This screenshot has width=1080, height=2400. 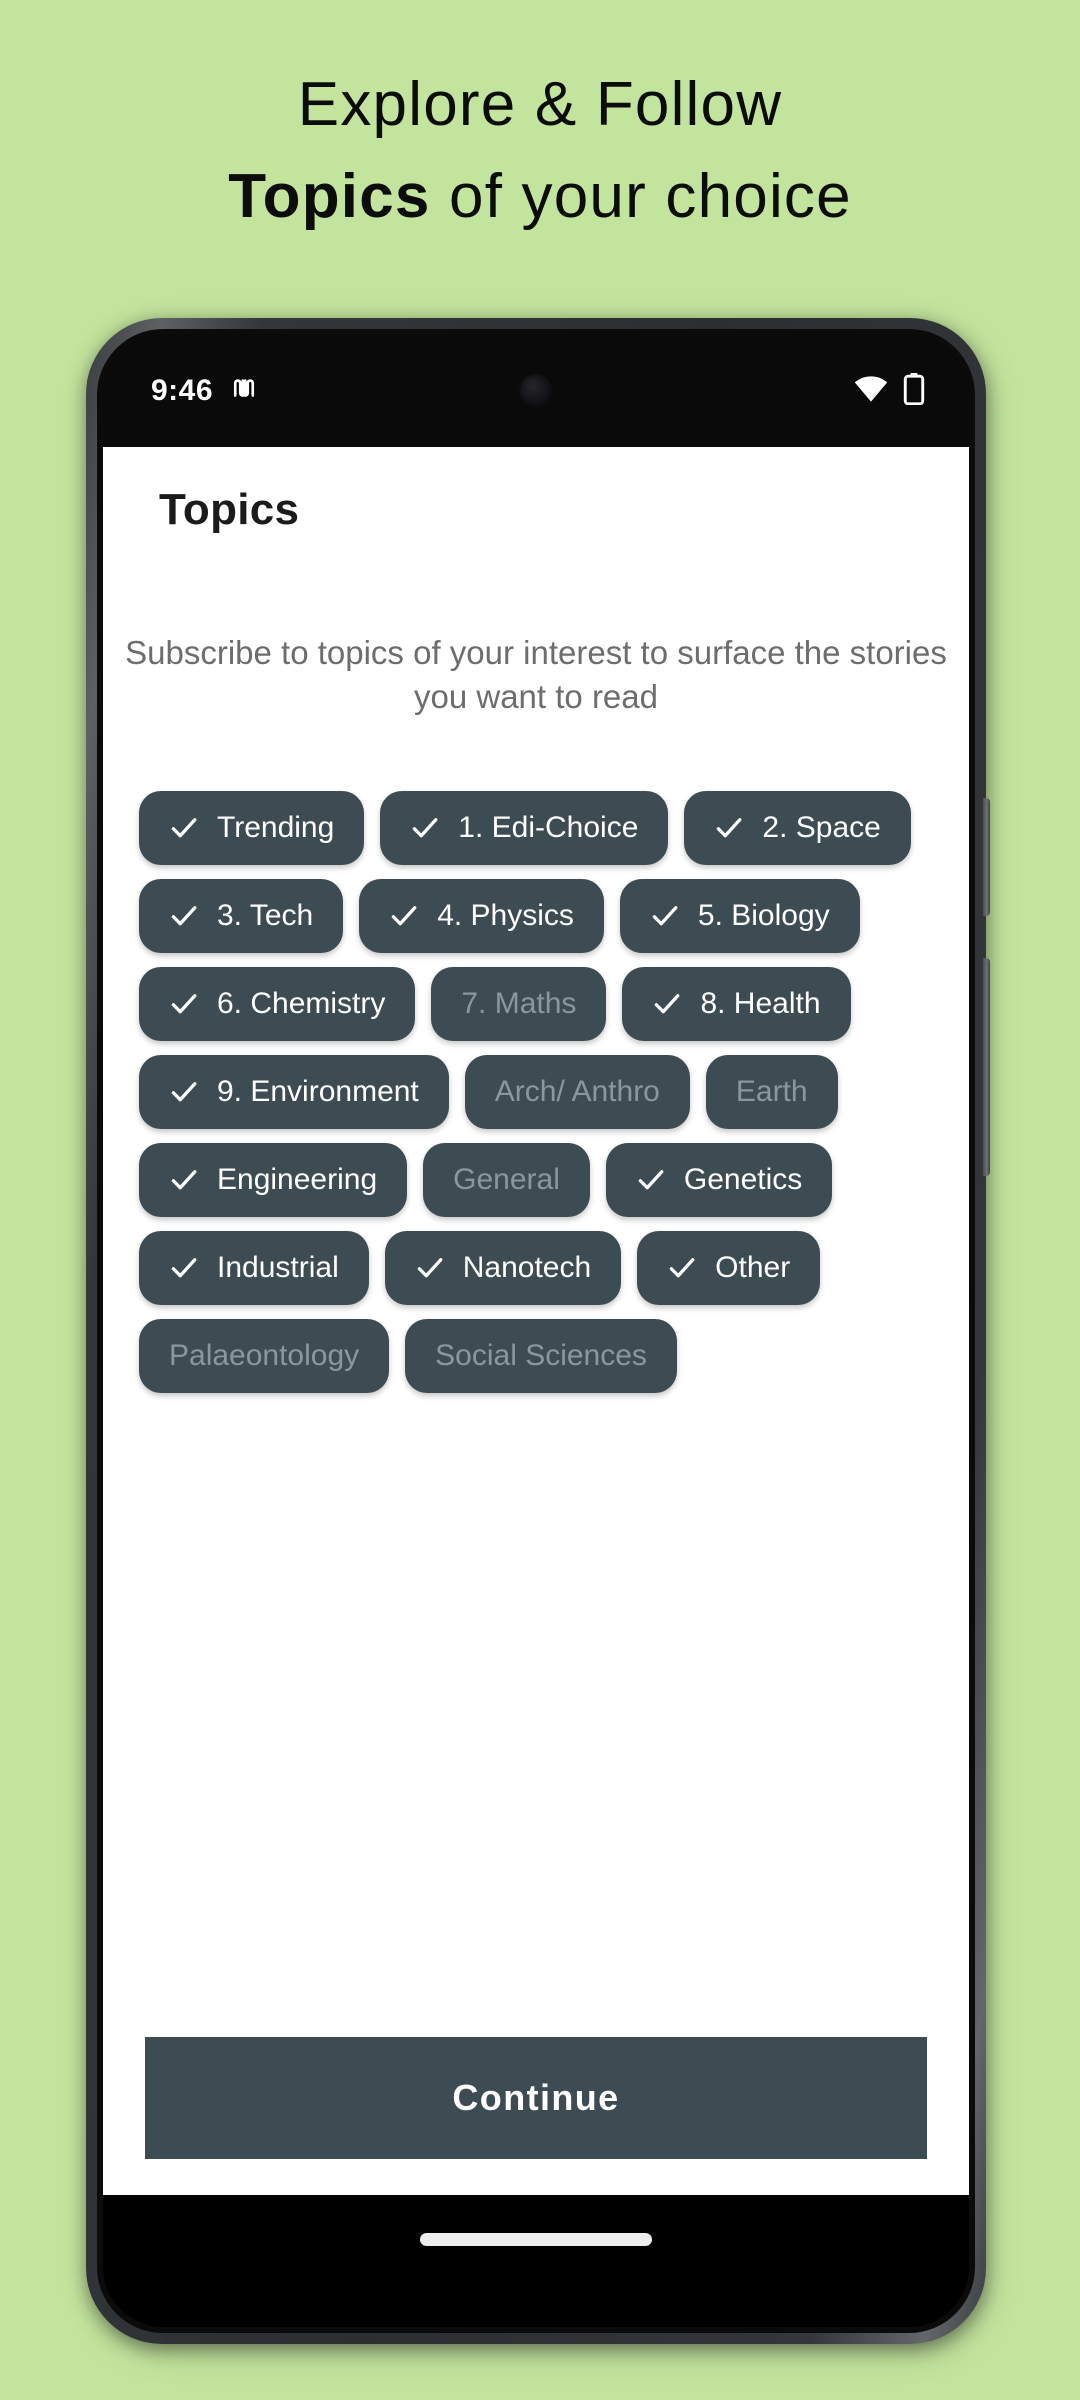 What do you see at coordinates (986, 857) in the screenshot?
I see `power-button` at bounding box center [986, 857].